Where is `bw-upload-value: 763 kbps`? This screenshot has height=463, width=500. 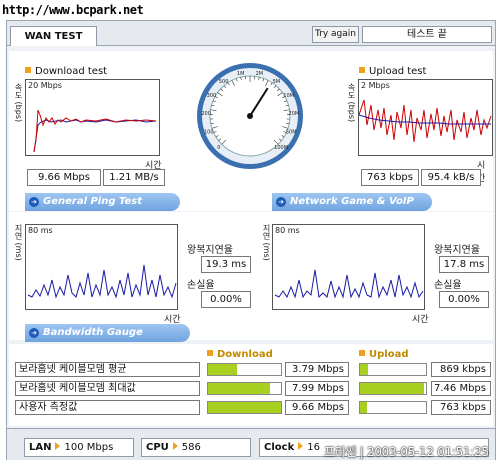 bw-upload-value: 763 kbps is located at coordinates (461, 407).